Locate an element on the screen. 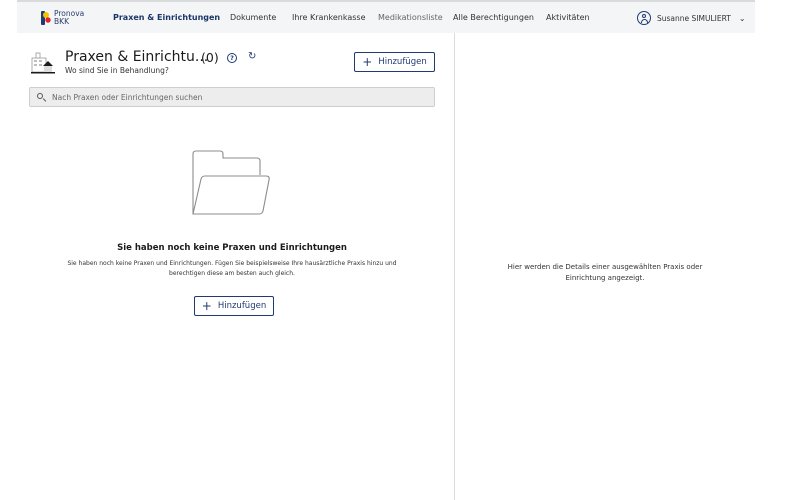 This screenshot has width=800, height=500. search-icon is located at coordinates (41, 97).